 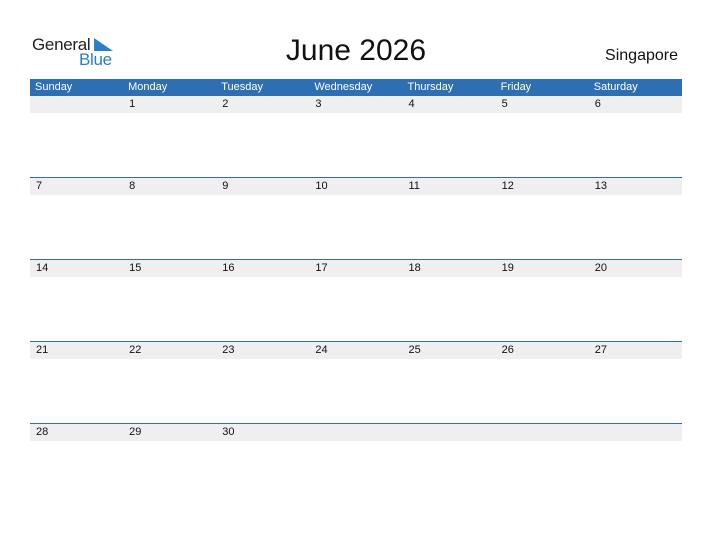 What do you see at coordinates (356, 300) in the screenshot?
I see `week-row: 14 15 16 17 18 19 20` at bounding box center [356, 300].